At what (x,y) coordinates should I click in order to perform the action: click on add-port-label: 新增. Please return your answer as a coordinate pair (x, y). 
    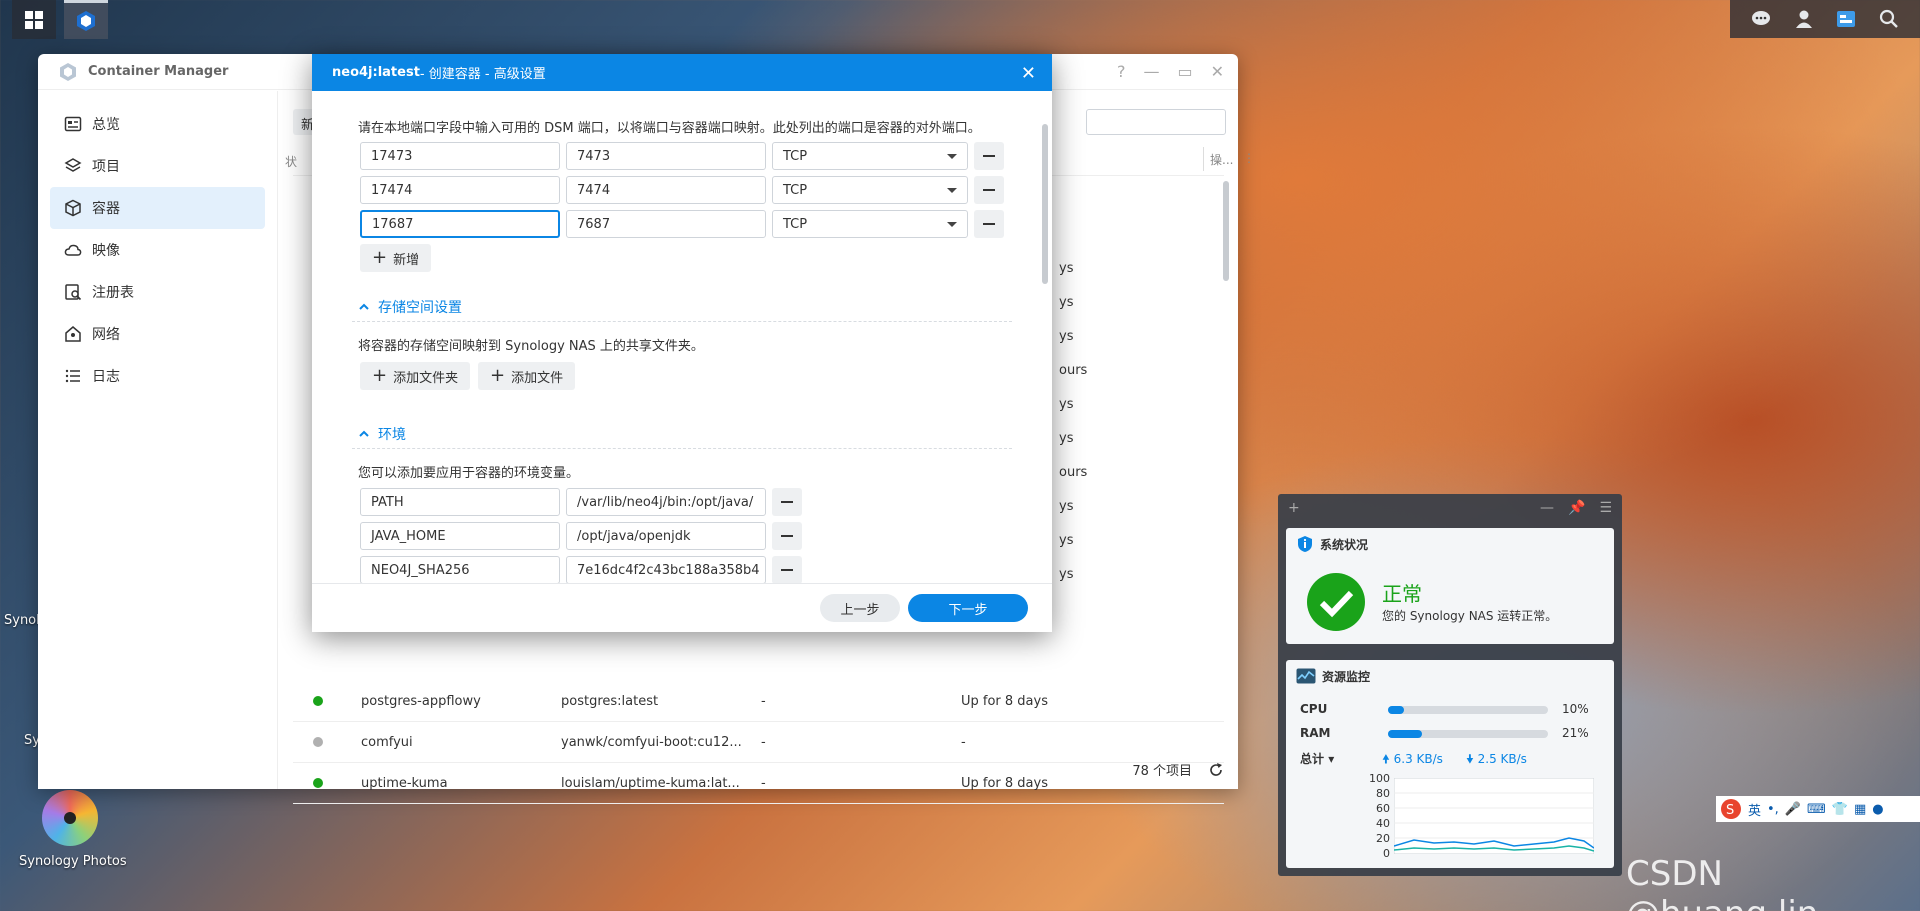
    Looking at the image, I should click on (406, 260).